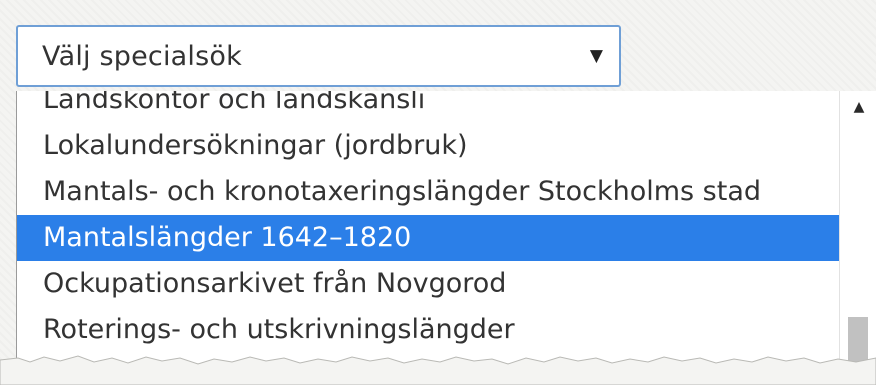  What do you see at coordinates (142, 56) in the screenshot?
I see `select-value: Välj specialsök` at bounding box center [142, 56].